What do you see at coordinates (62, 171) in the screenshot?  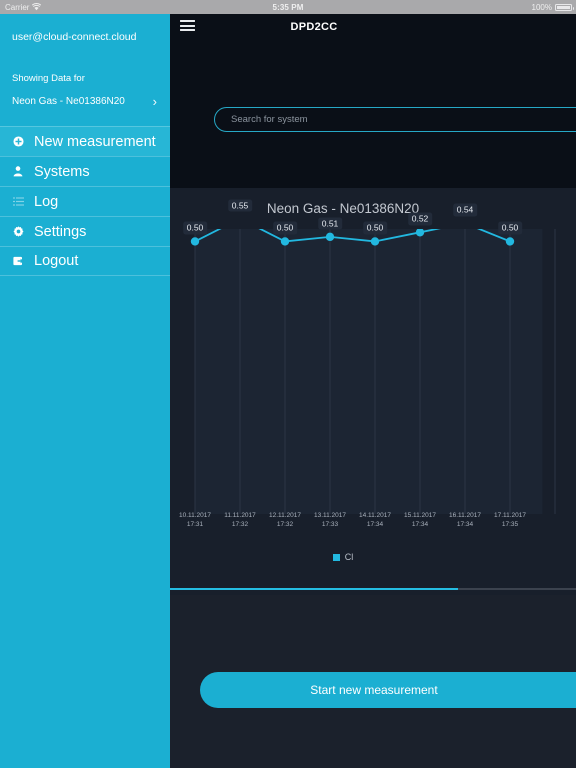 I see `sidebar-item-label: Systems` at bounding box center [62, 171].